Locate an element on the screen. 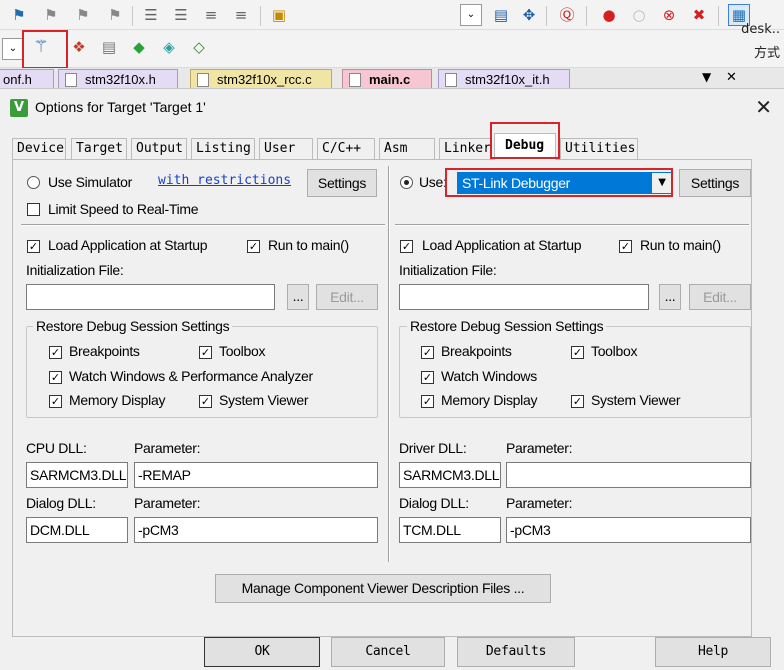 This screenshot has width=784, height=670. target-dropdown-icon: ⌄ is located at coordinates (13, 49).